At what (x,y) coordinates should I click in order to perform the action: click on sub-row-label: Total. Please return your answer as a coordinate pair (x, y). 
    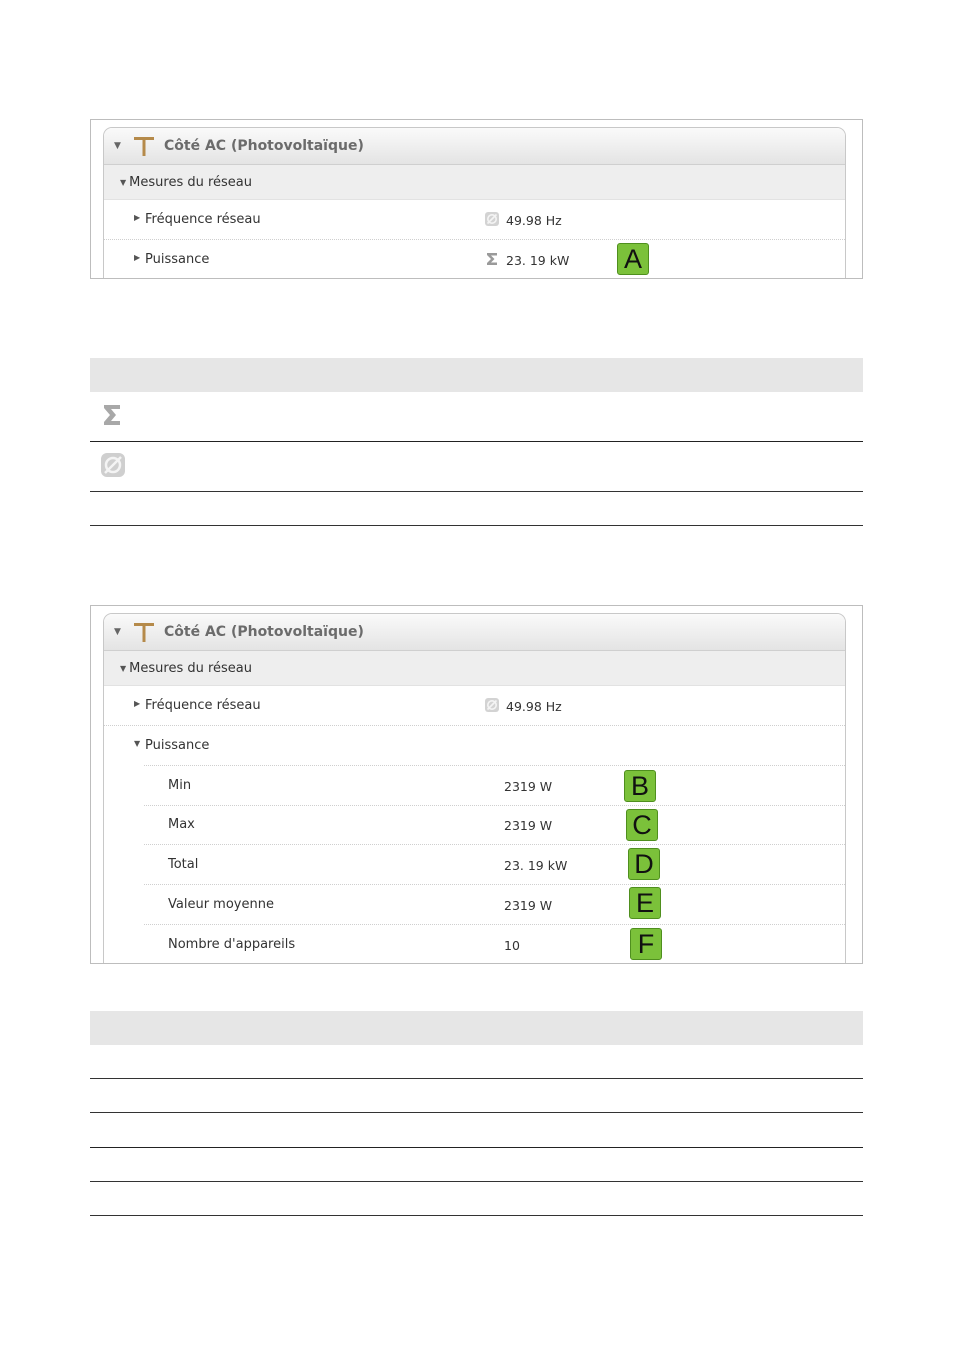
    Looking at the image, I should click on (183, 864).